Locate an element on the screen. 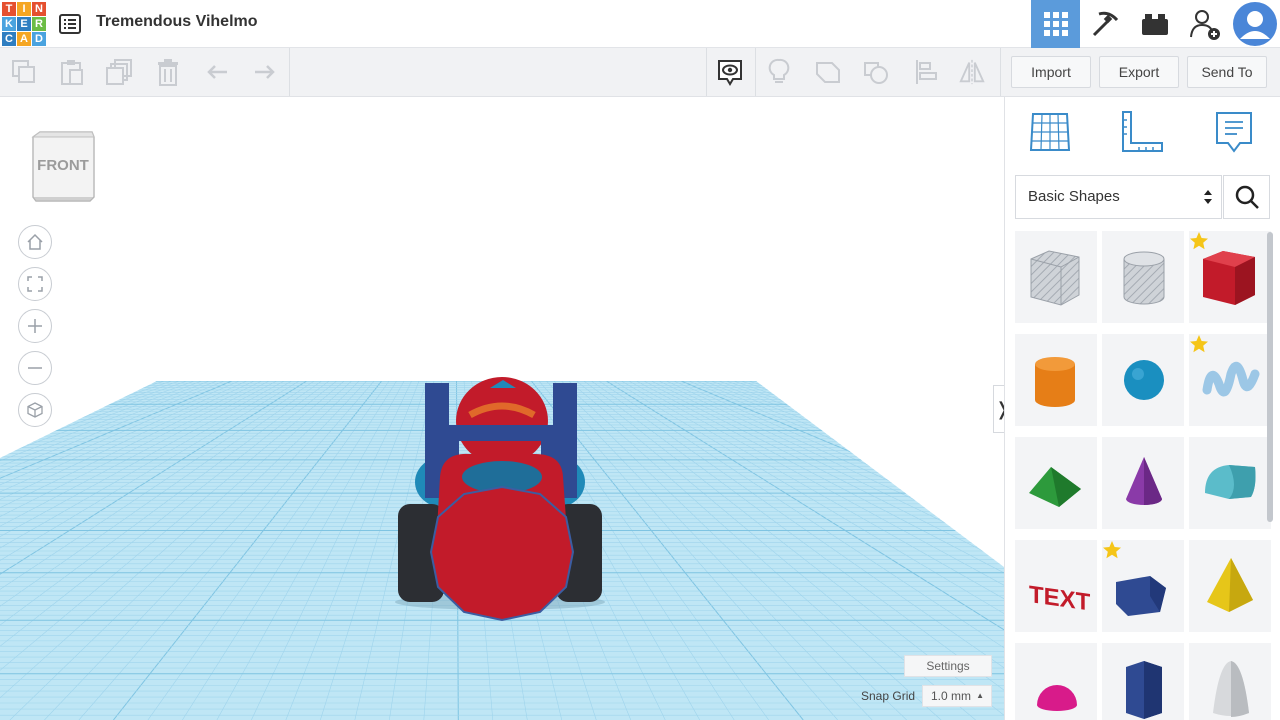 The image size is (1280, 720). redo-icon is located at coordinates (264, 72).